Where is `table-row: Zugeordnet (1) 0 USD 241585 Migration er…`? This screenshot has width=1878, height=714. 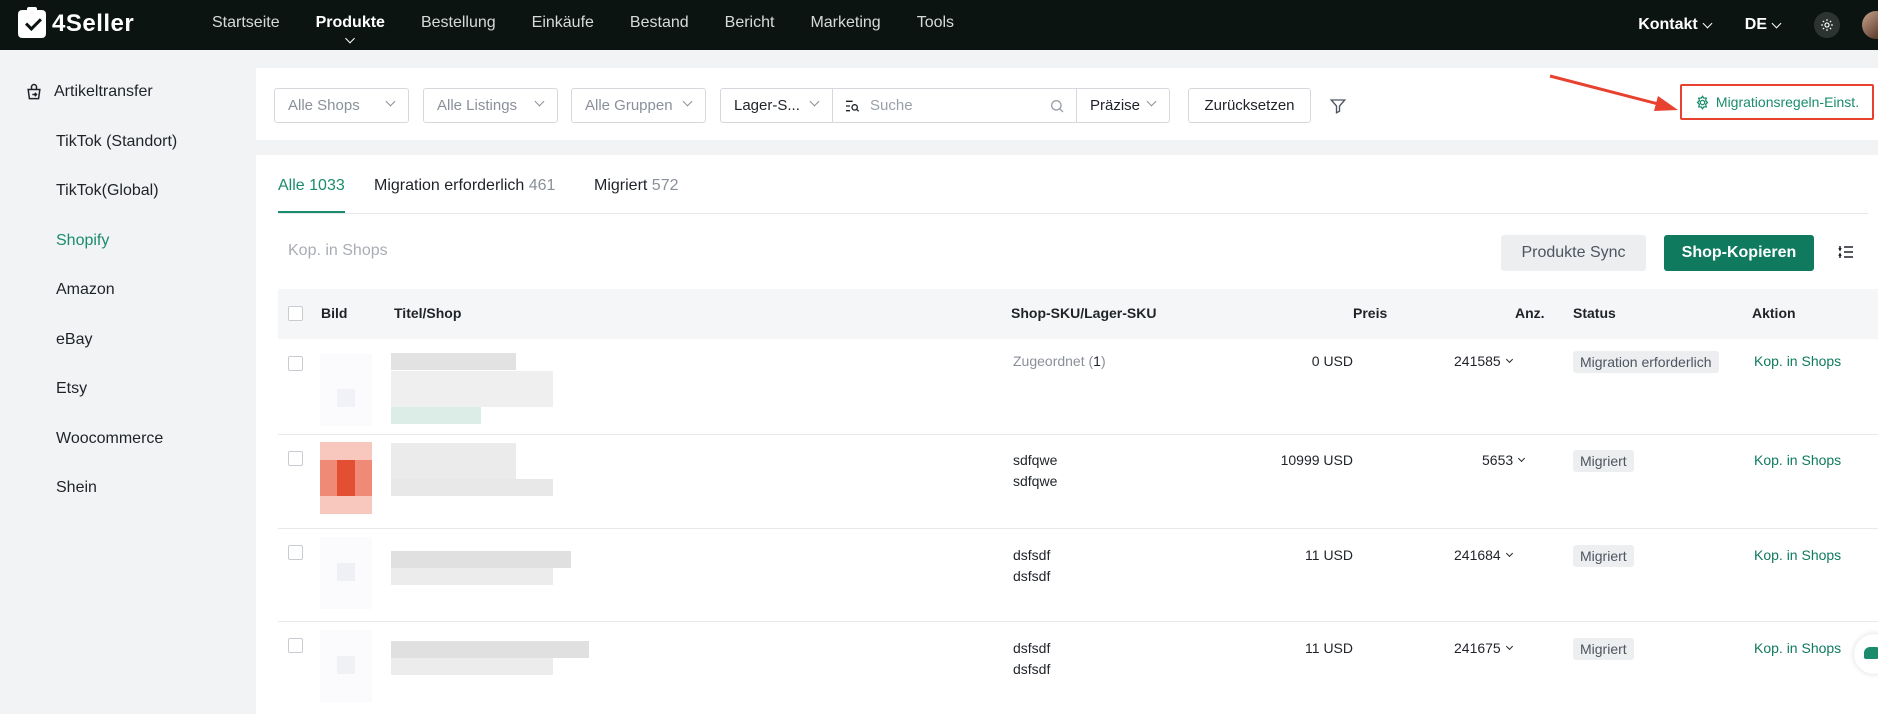
table-row: Zugeordnet (1) 0 USD 241585 Migration er… is located at coordinates (1078, 387).